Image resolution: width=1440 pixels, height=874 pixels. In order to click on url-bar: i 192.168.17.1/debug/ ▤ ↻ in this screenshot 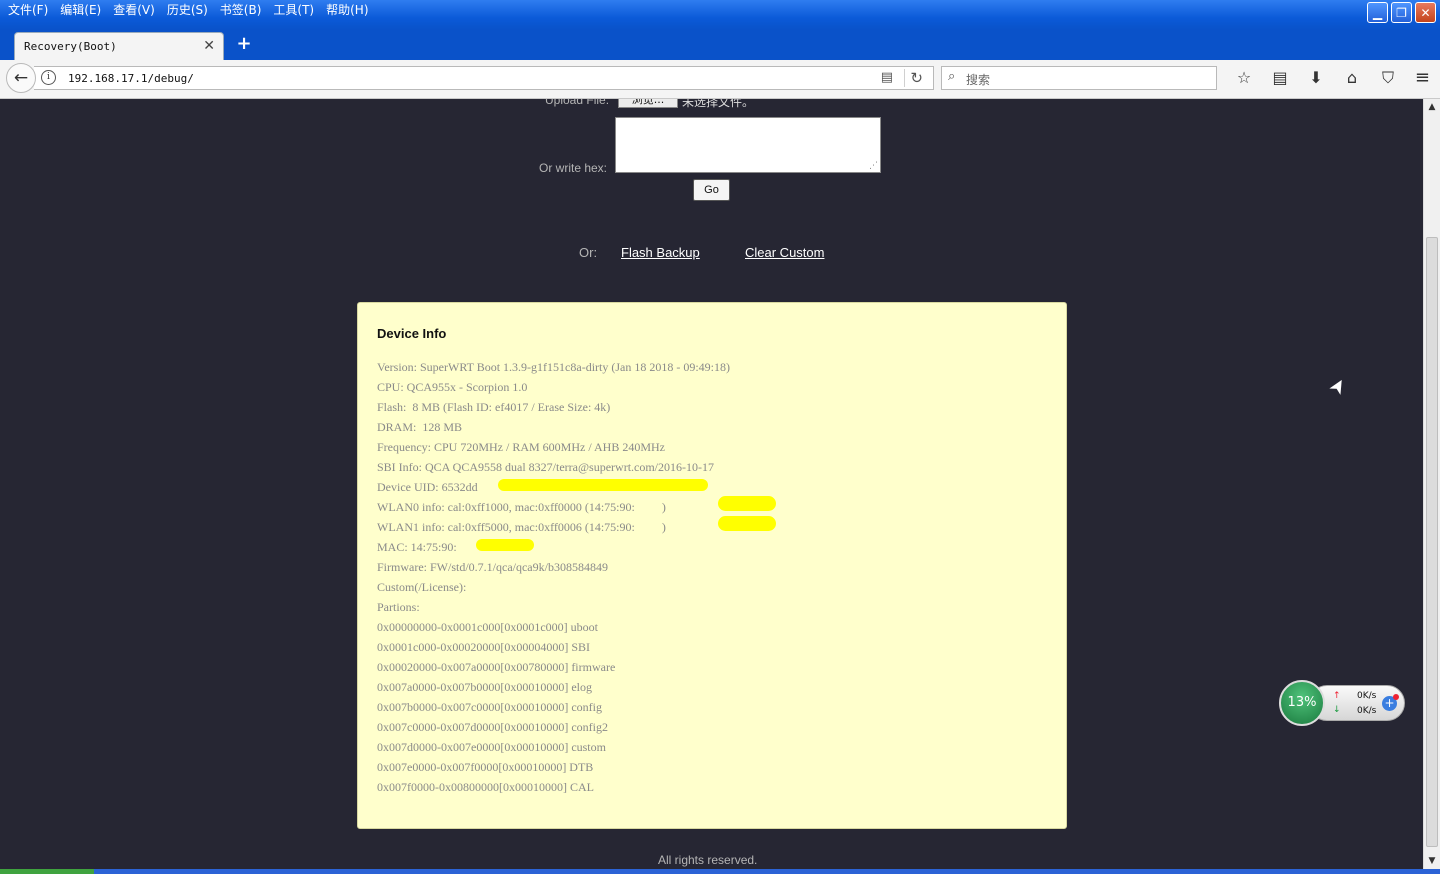, I will do `click(484, 78)`.